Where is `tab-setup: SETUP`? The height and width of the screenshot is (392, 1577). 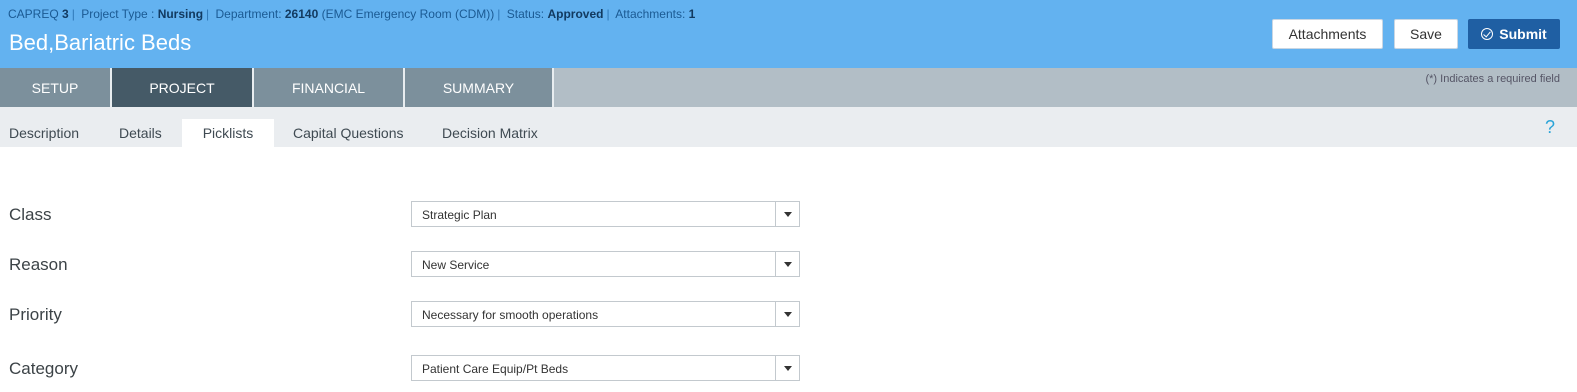
tab-setup: SETUP is located at coordinates (56, 87).